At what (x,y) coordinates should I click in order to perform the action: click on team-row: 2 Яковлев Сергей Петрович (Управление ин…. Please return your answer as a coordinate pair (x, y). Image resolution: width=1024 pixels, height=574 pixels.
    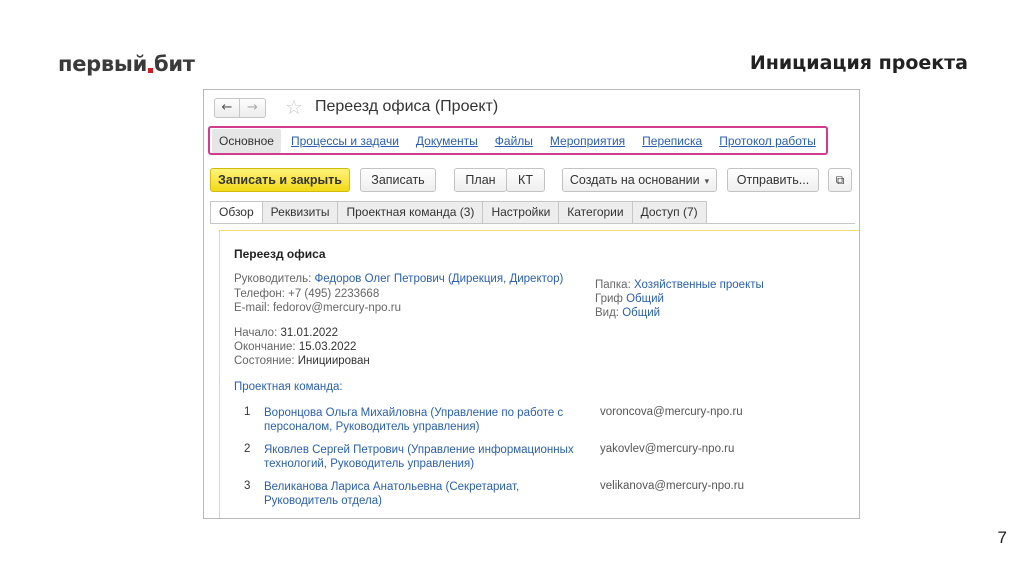
    Looking at the image, I should click on (524, 458).